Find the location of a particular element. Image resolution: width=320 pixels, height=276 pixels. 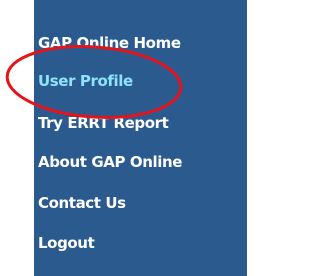

nav-link-contact-us: Contact Us is located at coordinates (82, 203).